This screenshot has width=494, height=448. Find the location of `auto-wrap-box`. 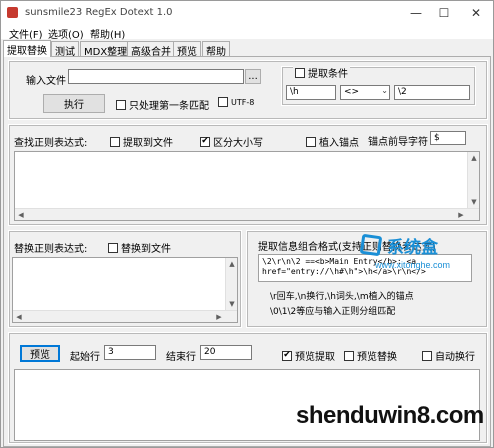

auto-wrap-box is located at coordinates (427, 355).